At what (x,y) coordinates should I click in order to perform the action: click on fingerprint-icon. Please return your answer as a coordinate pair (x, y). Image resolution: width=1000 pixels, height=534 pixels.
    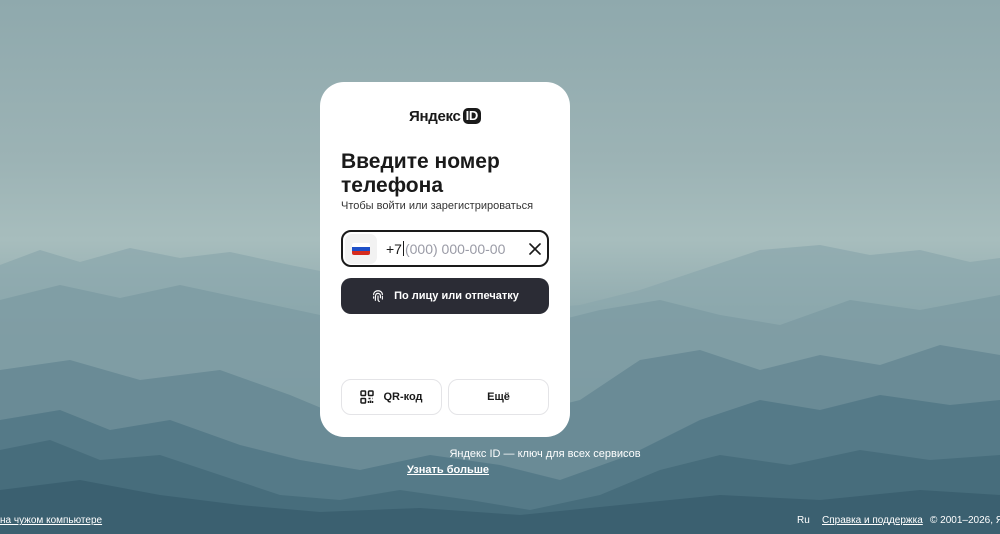
    Looking at the image, I should click on (378, 296).